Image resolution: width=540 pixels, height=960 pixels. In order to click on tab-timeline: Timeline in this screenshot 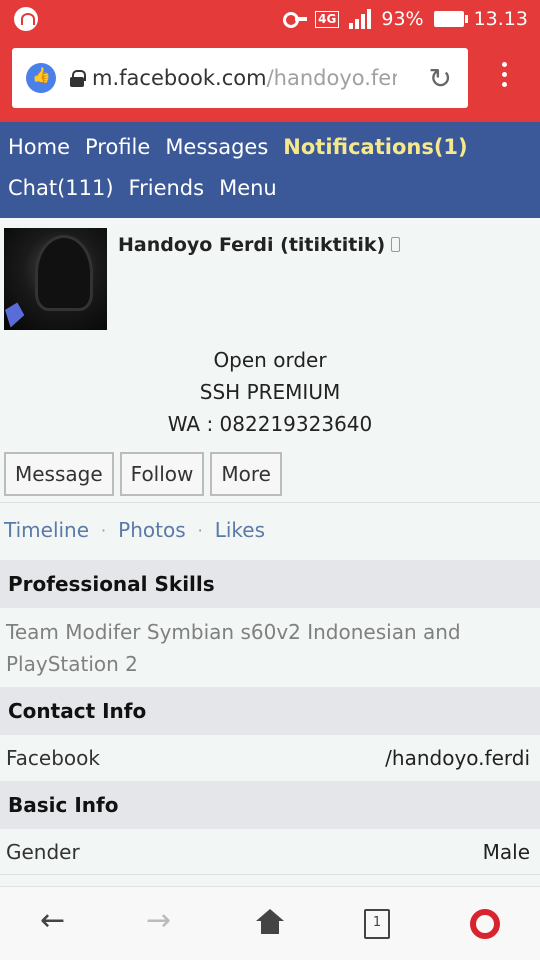, I will do `click(46, 530)`.